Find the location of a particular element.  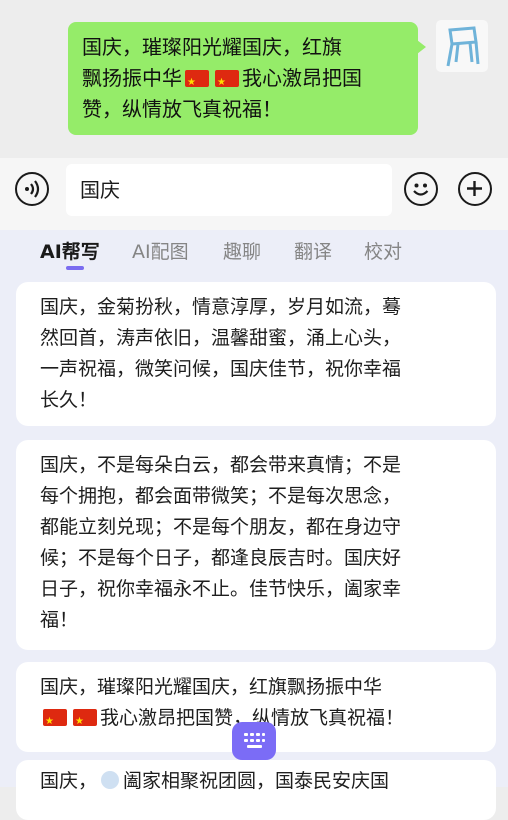

tab-fun-chat: 趣聊 is located at coordinates (242, 252).